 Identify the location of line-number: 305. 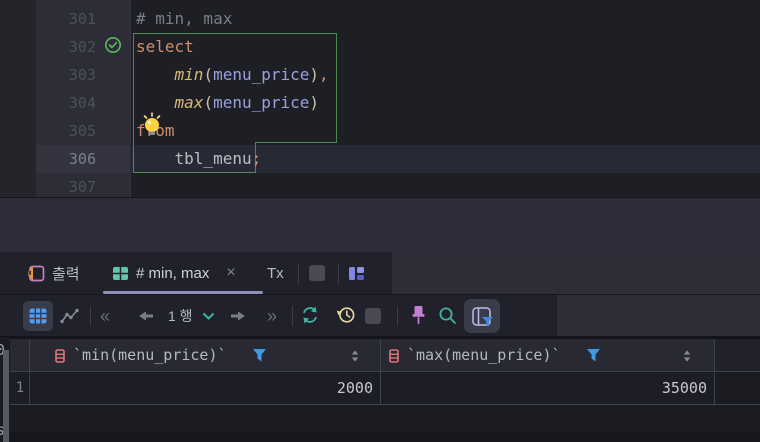
(82, 131).